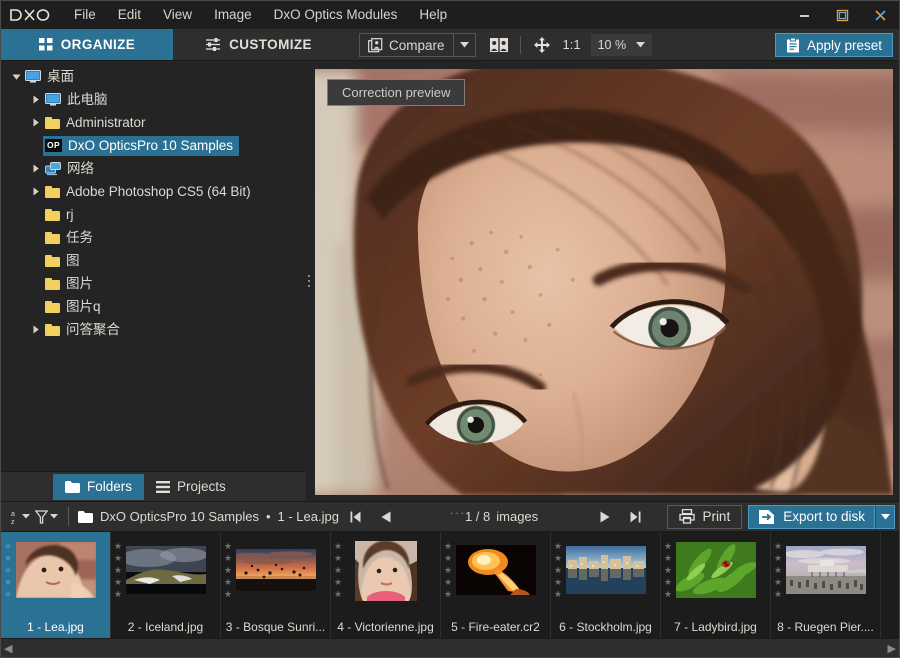 Image resolution: width=900 pixels, height=658 pixels. Describe the element at coordinates (106, 122) in the screenshot. I see `tree-item-label: Administrator` at that location.